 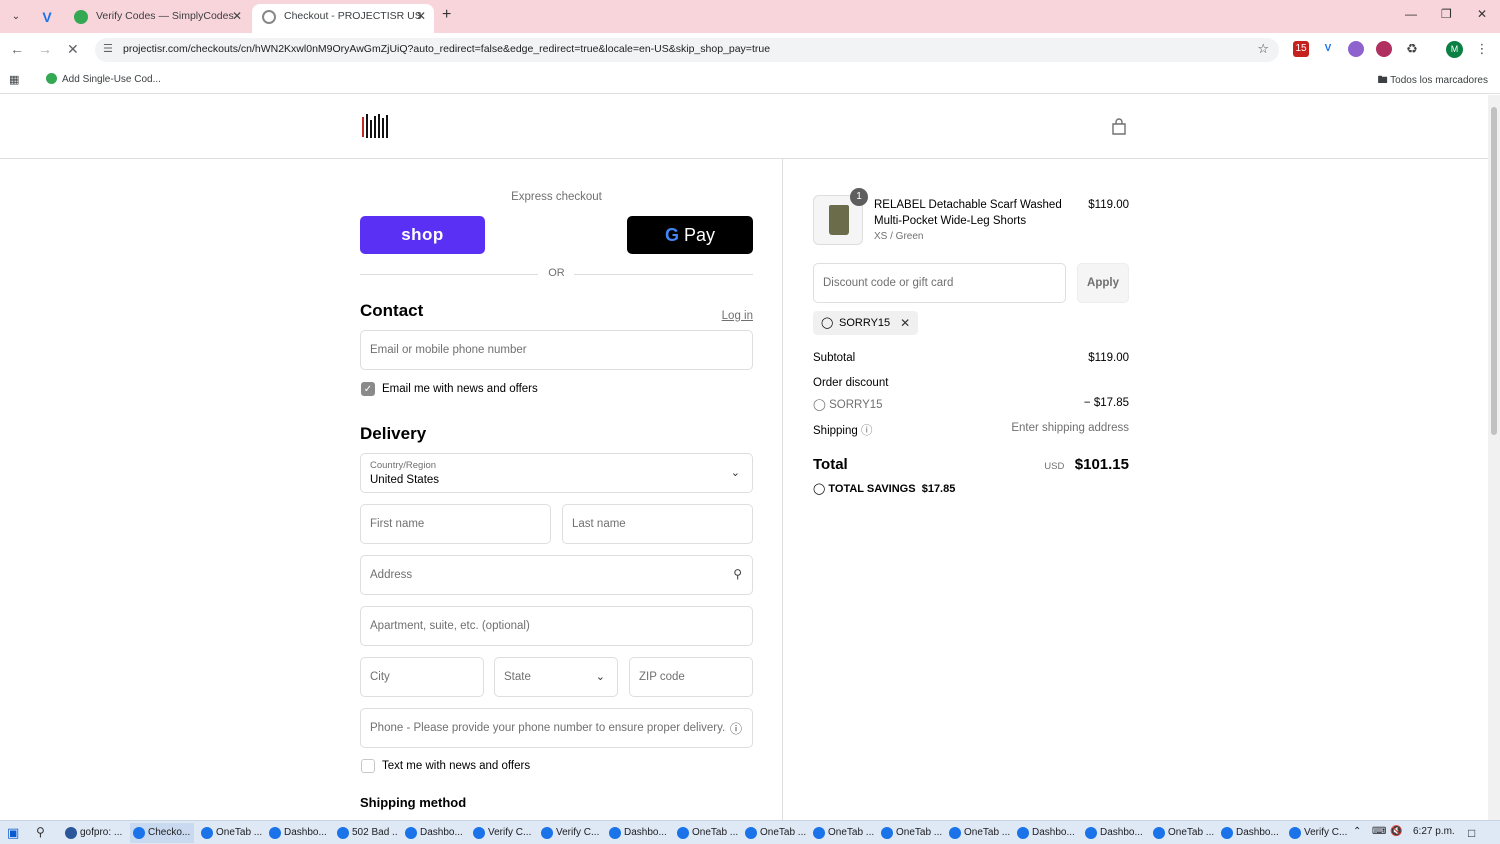 What do you see at coordinates (1434, 831) in the screenshot?
I see `clock-time: 6:27 p.m.` at bounding box center [1434, 831].